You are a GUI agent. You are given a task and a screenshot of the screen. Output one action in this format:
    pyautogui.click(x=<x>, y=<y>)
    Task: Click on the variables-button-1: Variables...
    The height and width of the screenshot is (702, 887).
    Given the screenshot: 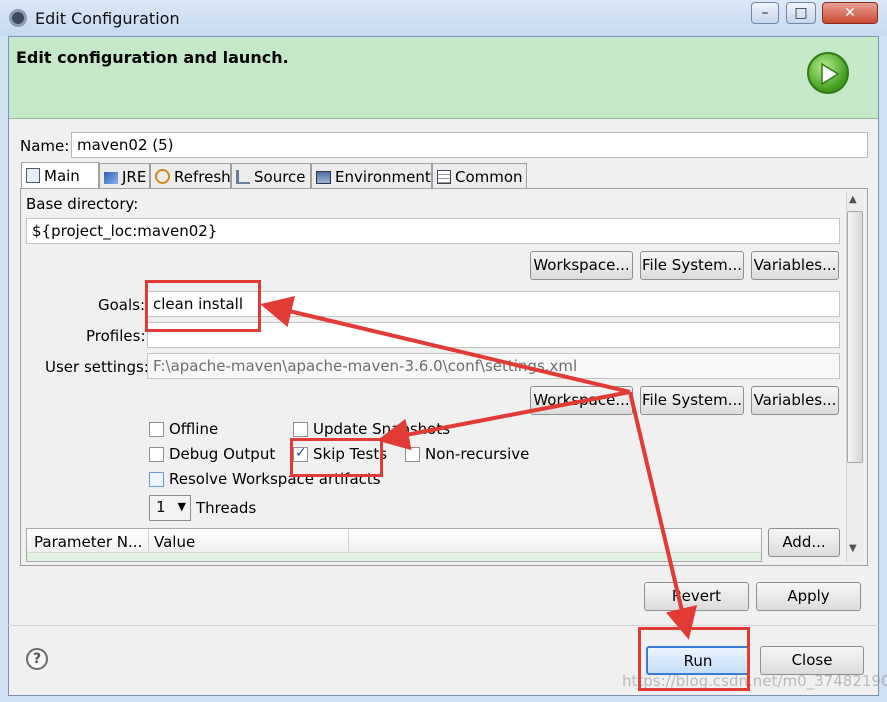 What is the action you would take?
    pyautogui.click(x=795, y=265)
    